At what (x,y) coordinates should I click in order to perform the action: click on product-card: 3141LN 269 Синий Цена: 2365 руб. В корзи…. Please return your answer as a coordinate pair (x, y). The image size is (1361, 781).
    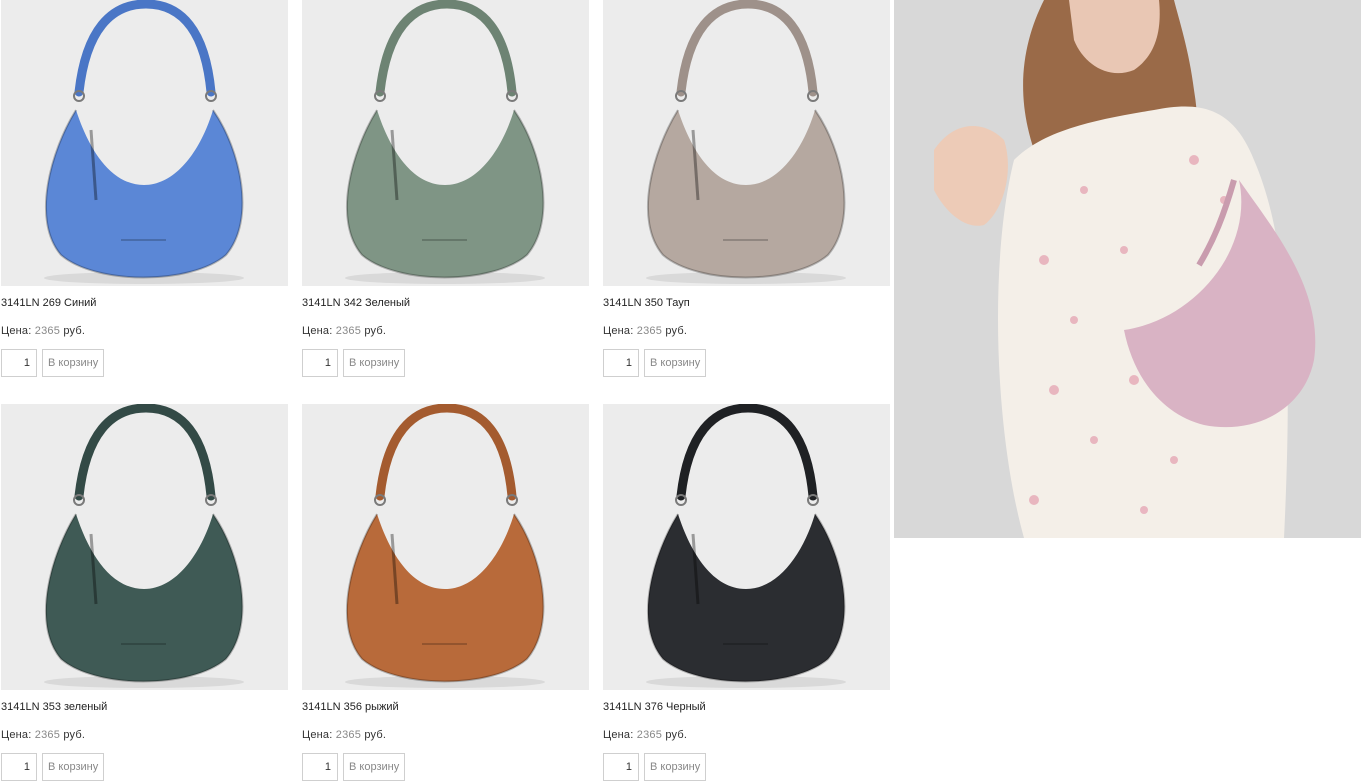
    Looking at the image, I should click on (144, 188).